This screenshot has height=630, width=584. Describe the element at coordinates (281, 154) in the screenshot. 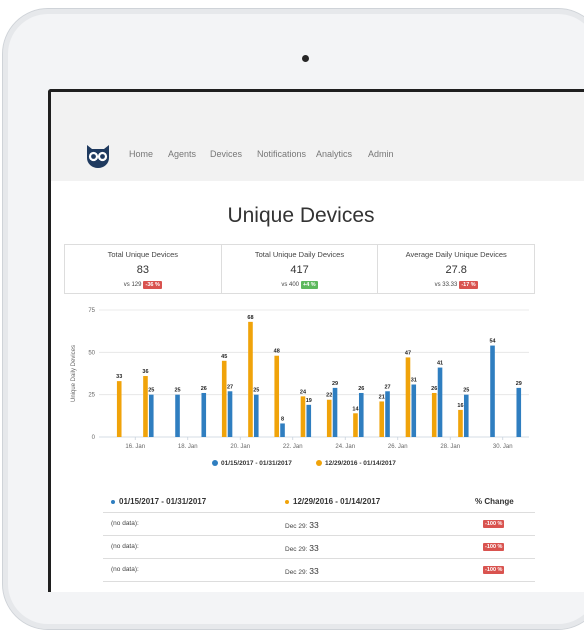

I see `nav-notifications: Notifications` at that location.